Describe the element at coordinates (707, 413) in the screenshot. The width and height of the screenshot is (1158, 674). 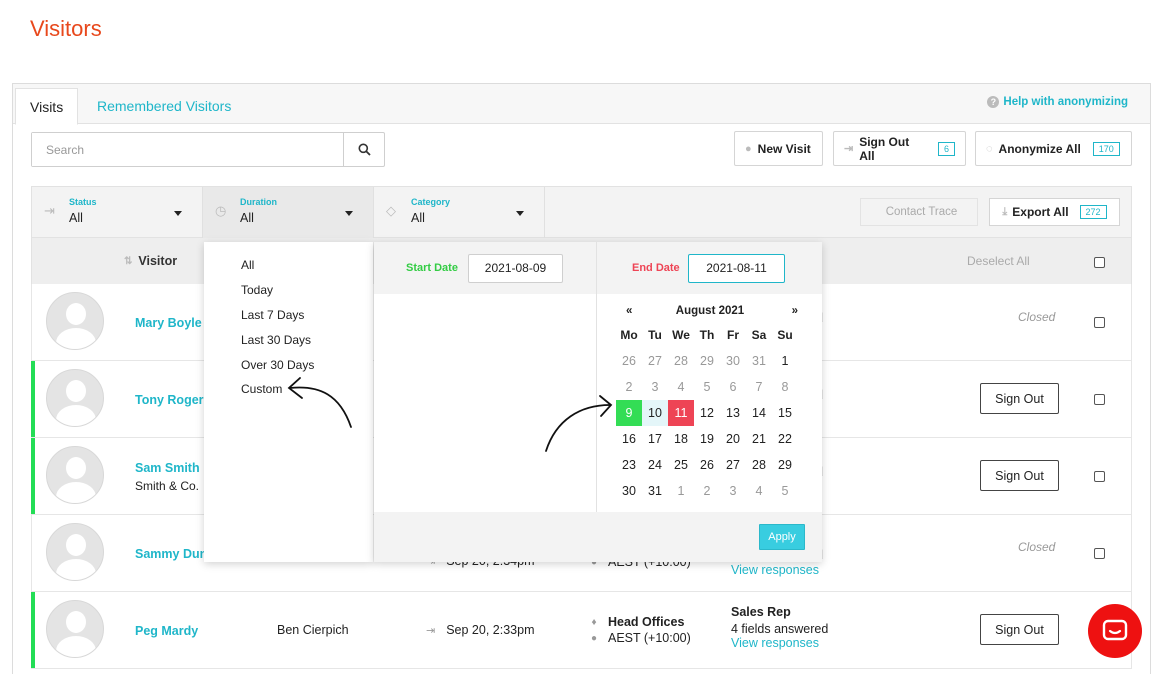
I see `calendar-day: 12` at that location.